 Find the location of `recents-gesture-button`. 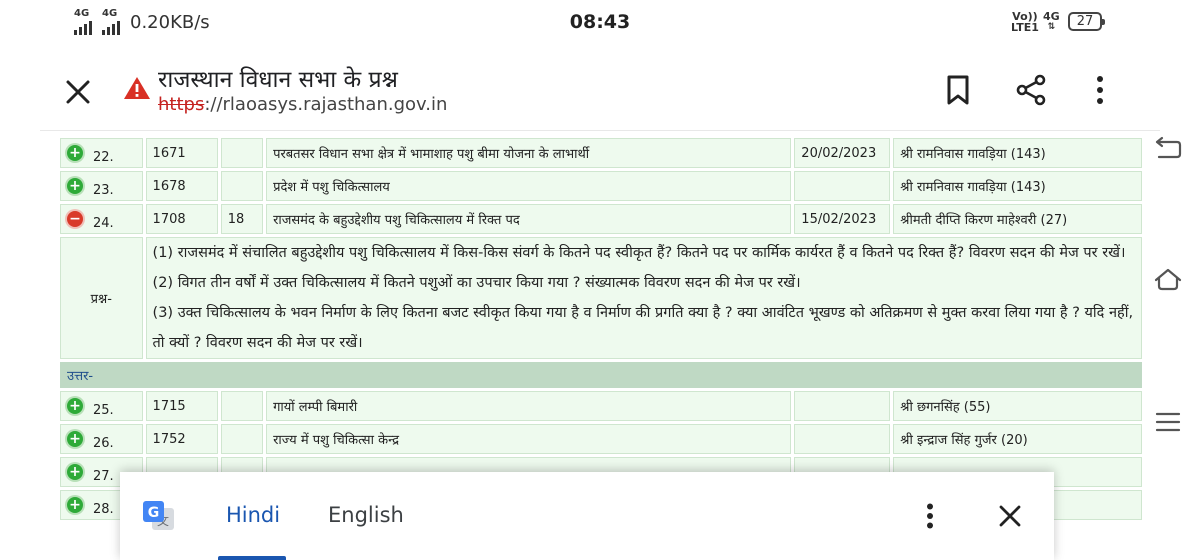

recents-gesture-button is located at coordinates (1168, 422).